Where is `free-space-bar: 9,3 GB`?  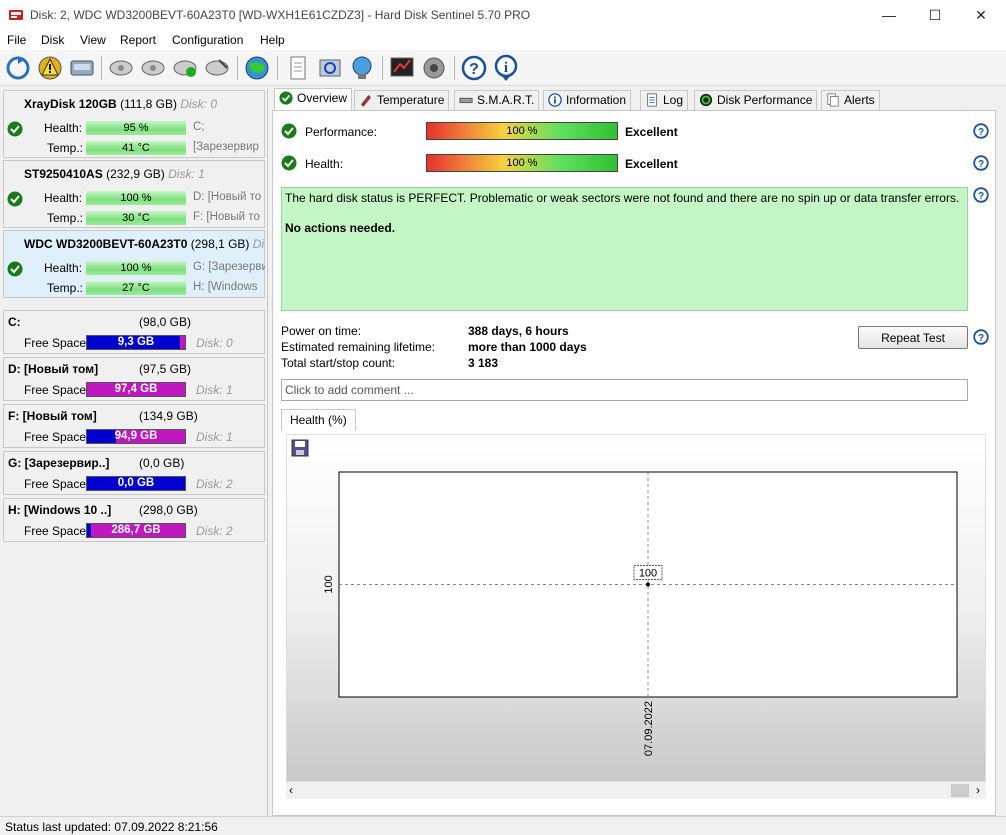
free-space-bar: 9,3 GB is located at coordinates (136, 342).